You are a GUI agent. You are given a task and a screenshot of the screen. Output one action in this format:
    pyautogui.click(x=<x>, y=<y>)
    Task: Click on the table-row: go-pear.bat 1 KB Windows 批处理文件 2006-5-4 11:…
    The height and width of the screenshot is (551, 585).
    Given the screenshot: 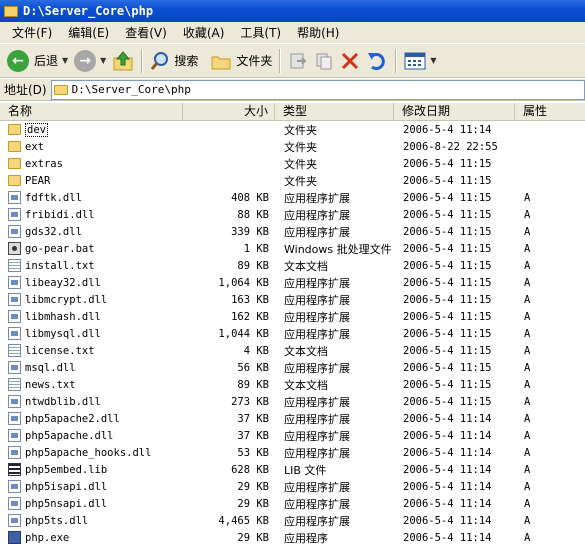 What is the action you would take?
    pyautogui.click(x=292, y=248)
    